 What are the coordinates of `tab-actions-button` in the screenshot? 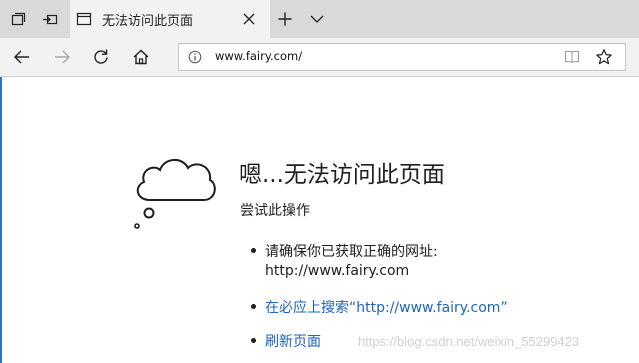 It's located at (18, 19).